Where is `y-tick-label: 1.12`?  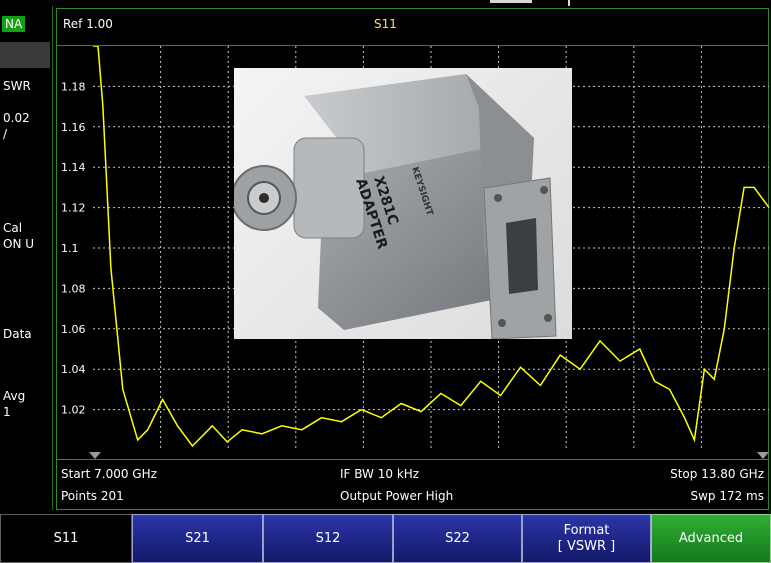 y-tick-label: 1.12 is located at coordinates (73, 208).